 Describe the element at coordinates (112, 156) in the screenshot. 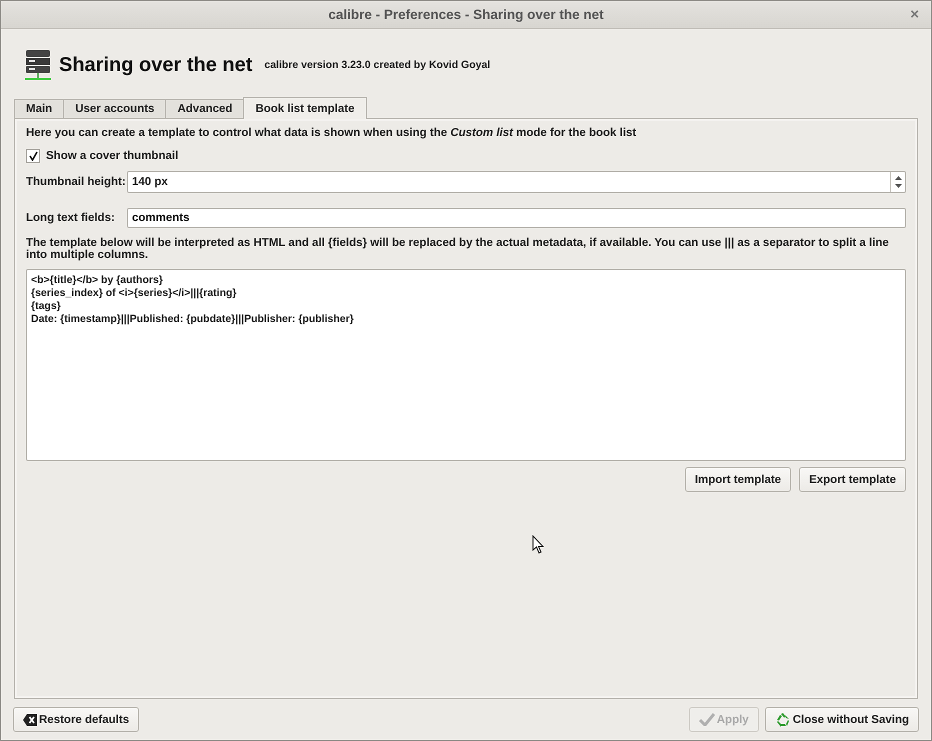

I see `checkbox-label: Show a cover thumbnail` at that location.